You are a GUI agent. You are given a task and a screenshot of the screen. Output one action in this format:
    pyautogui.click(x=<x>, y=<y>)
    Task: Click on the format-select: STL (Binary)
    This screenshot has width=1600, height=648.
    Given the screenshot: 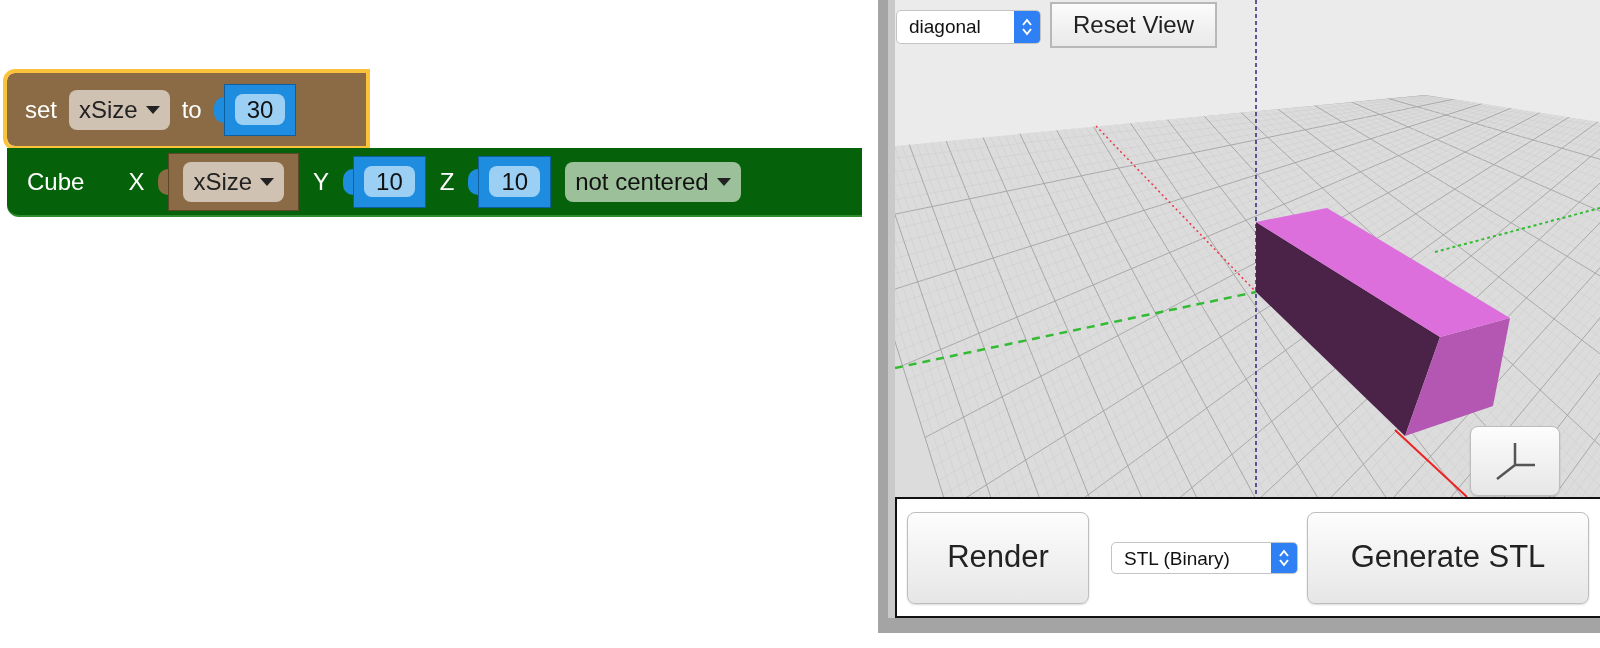 What is the action you would take?
    pyautogui.click(x=1204, y=557)
    